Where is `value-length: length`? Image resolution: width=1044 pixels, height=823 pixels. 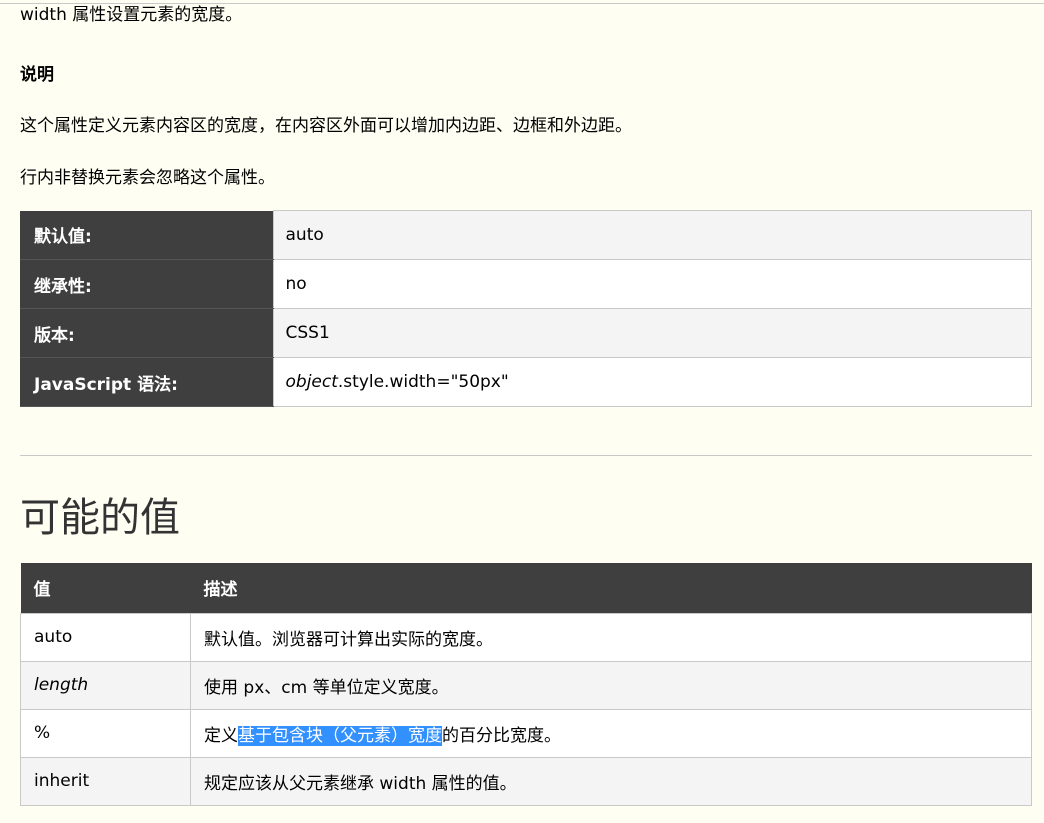 value-length: length is located at coordinates (61, 685).